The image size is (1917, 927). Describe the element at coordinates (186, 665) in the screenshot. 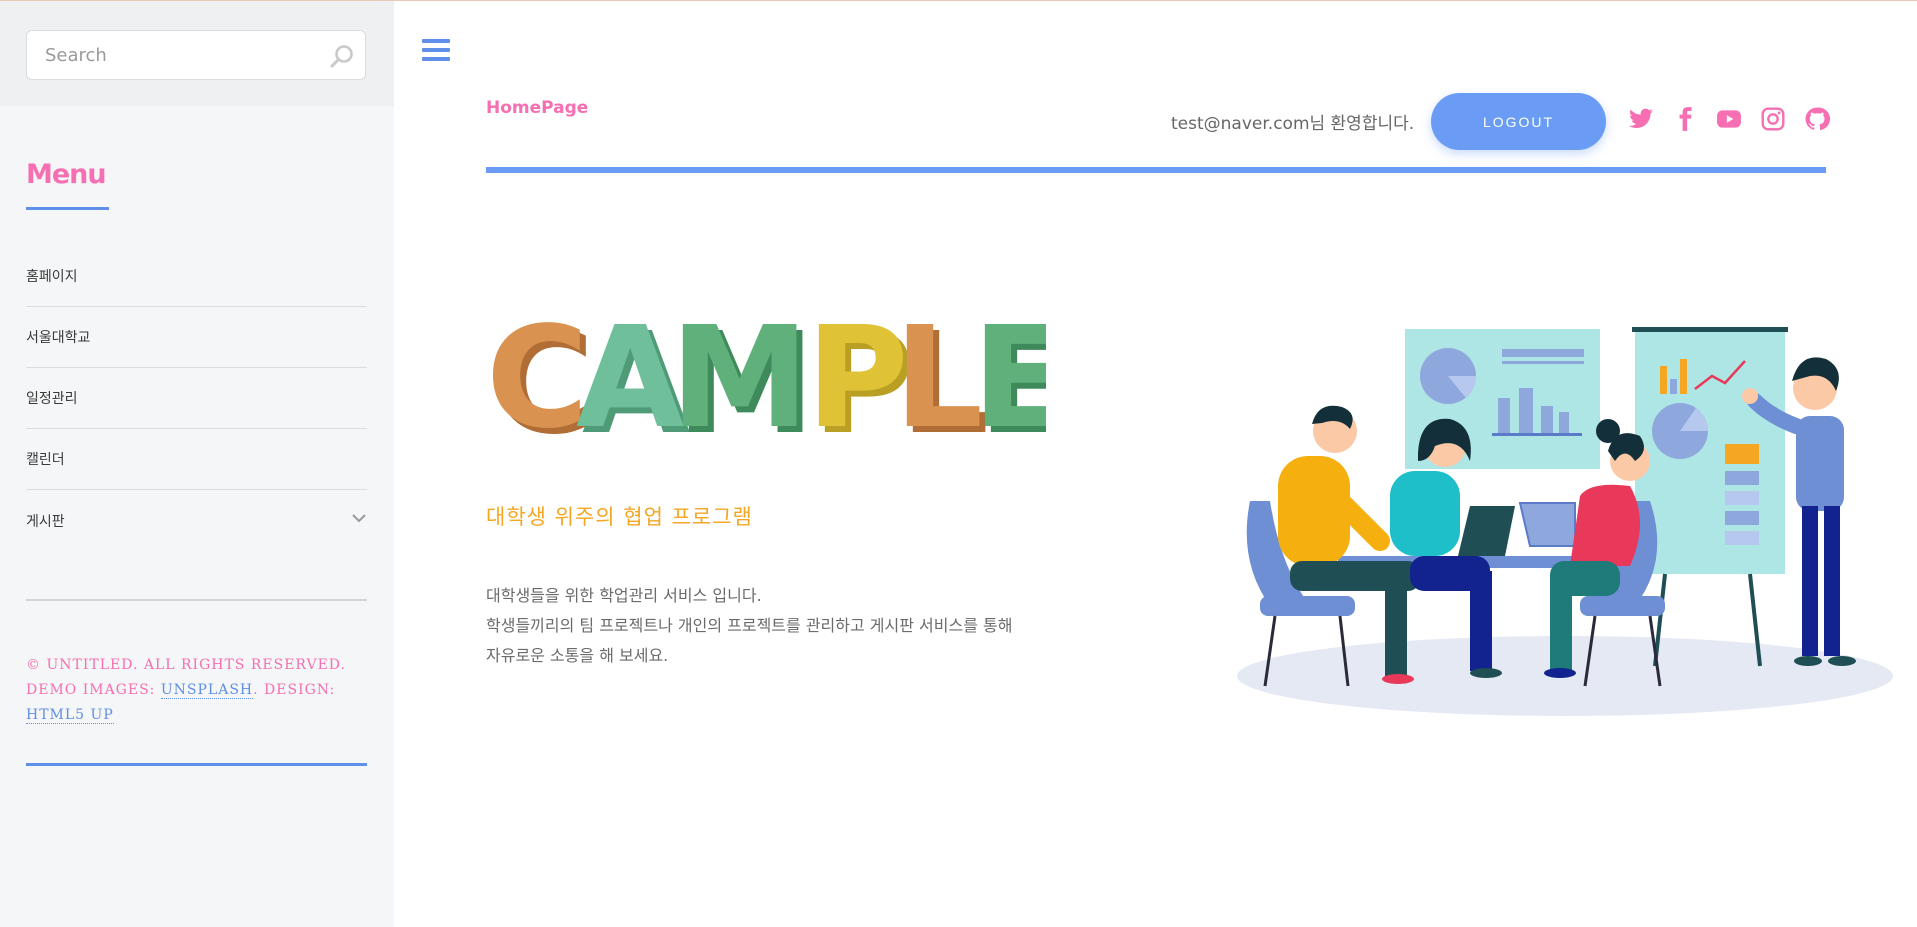

I see `copyright-text: © UNTITLED. ALL RIGHTS RESERVED.` at that location.